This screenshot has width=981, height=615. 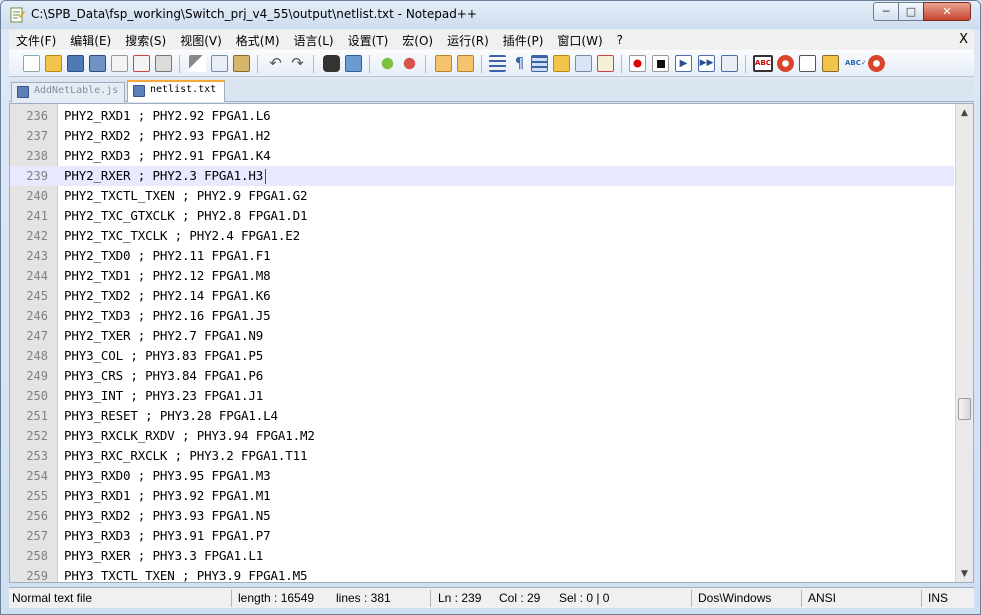 I want to click on editor-line: 244 PHY2_TXD1 ; PHY2.12 FPGA1.M8, so click(x=482, y=276).